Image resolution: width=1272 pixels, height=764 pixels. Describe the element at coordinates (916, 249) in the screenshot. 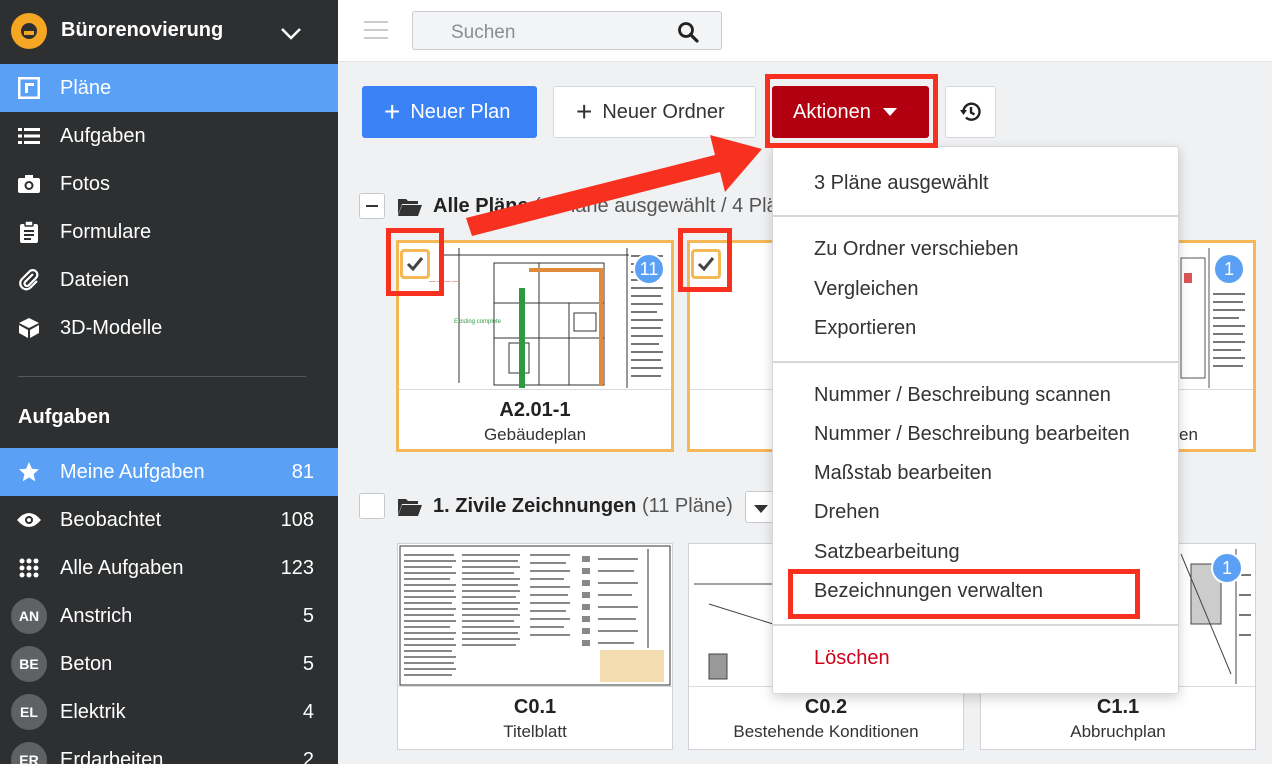

I see `menu-item-move-to-folder: Zu Ordner verschieben` at that location.